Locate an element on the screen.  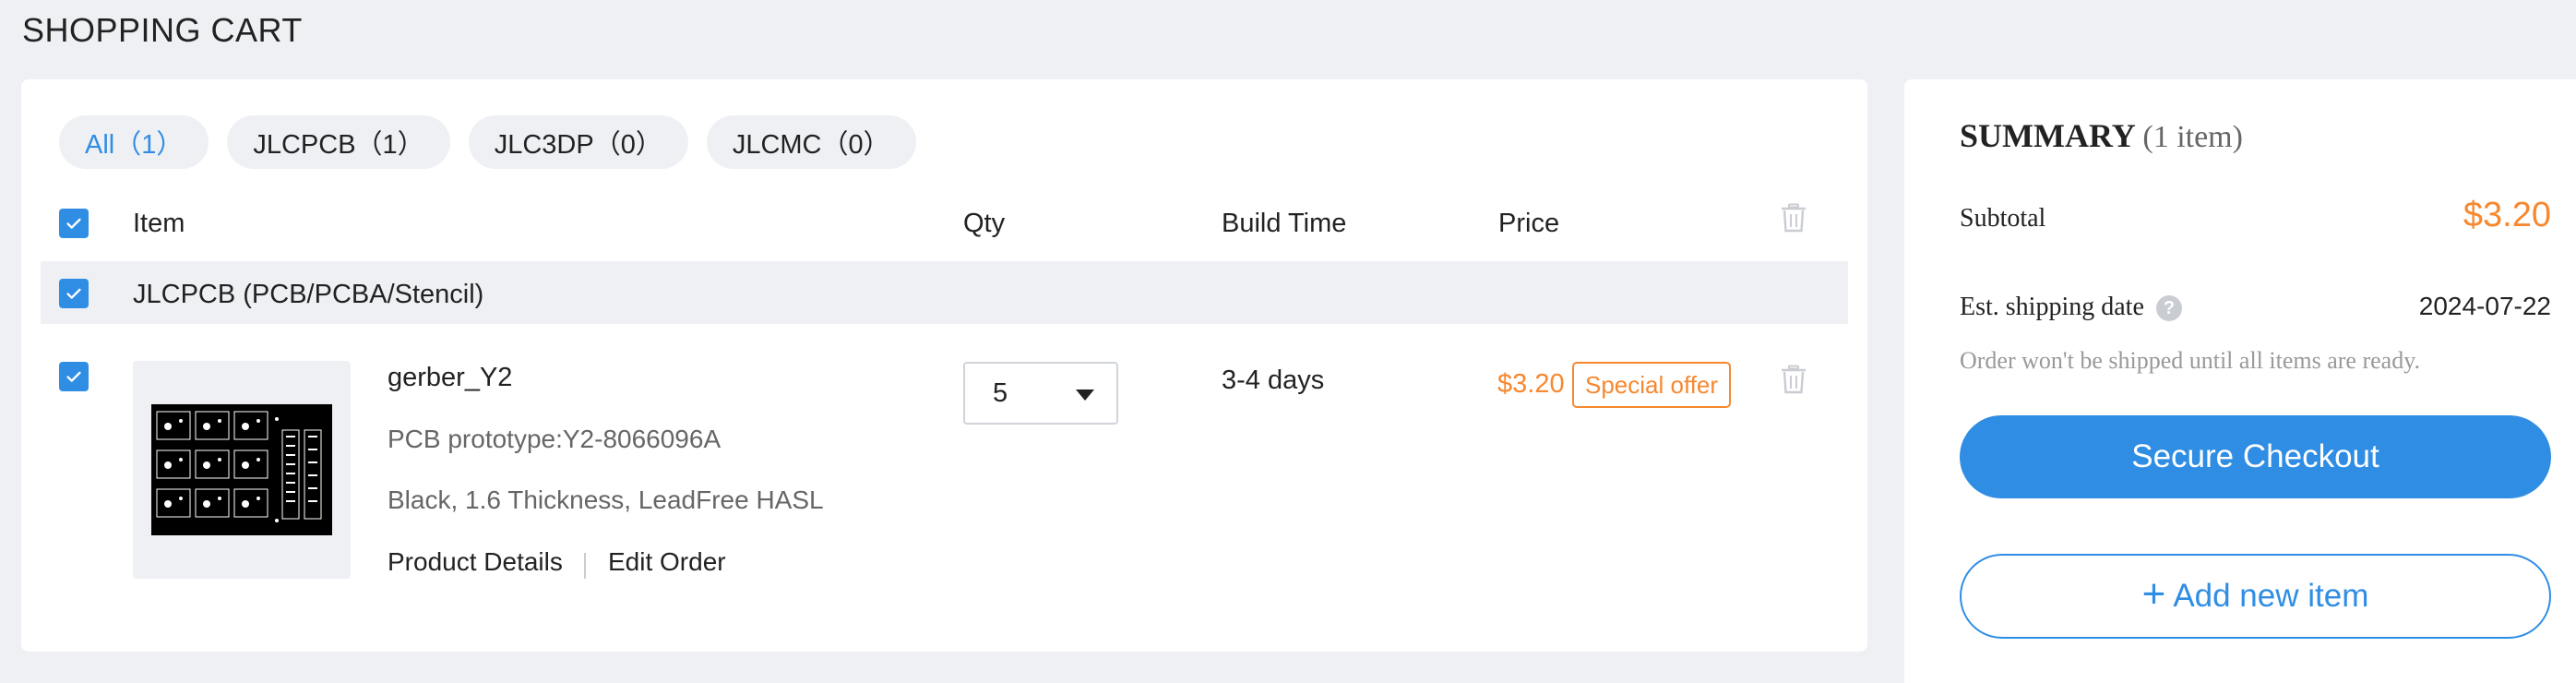
select-all-checkbox is located at coordinates (74, 223).